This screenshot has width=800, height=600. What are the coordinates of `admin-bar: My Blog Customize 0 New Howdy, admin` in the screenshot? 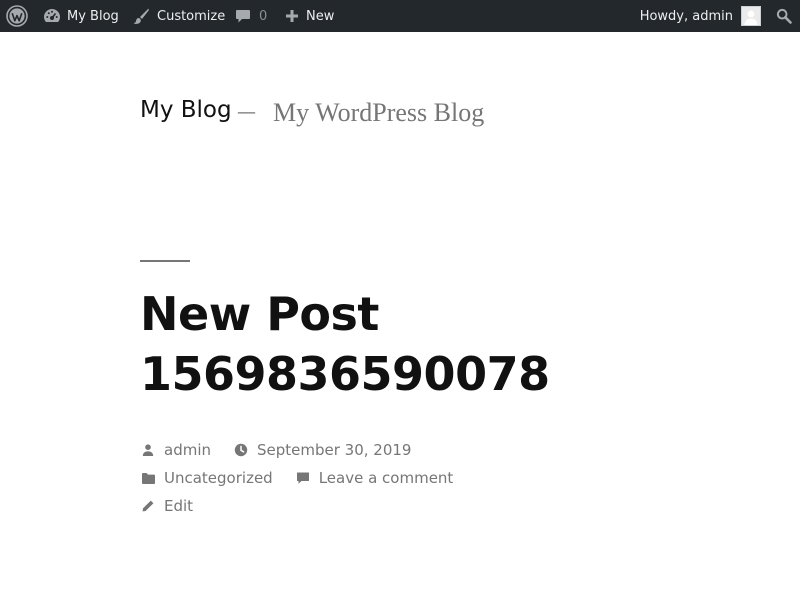 It's located at (400, 16).